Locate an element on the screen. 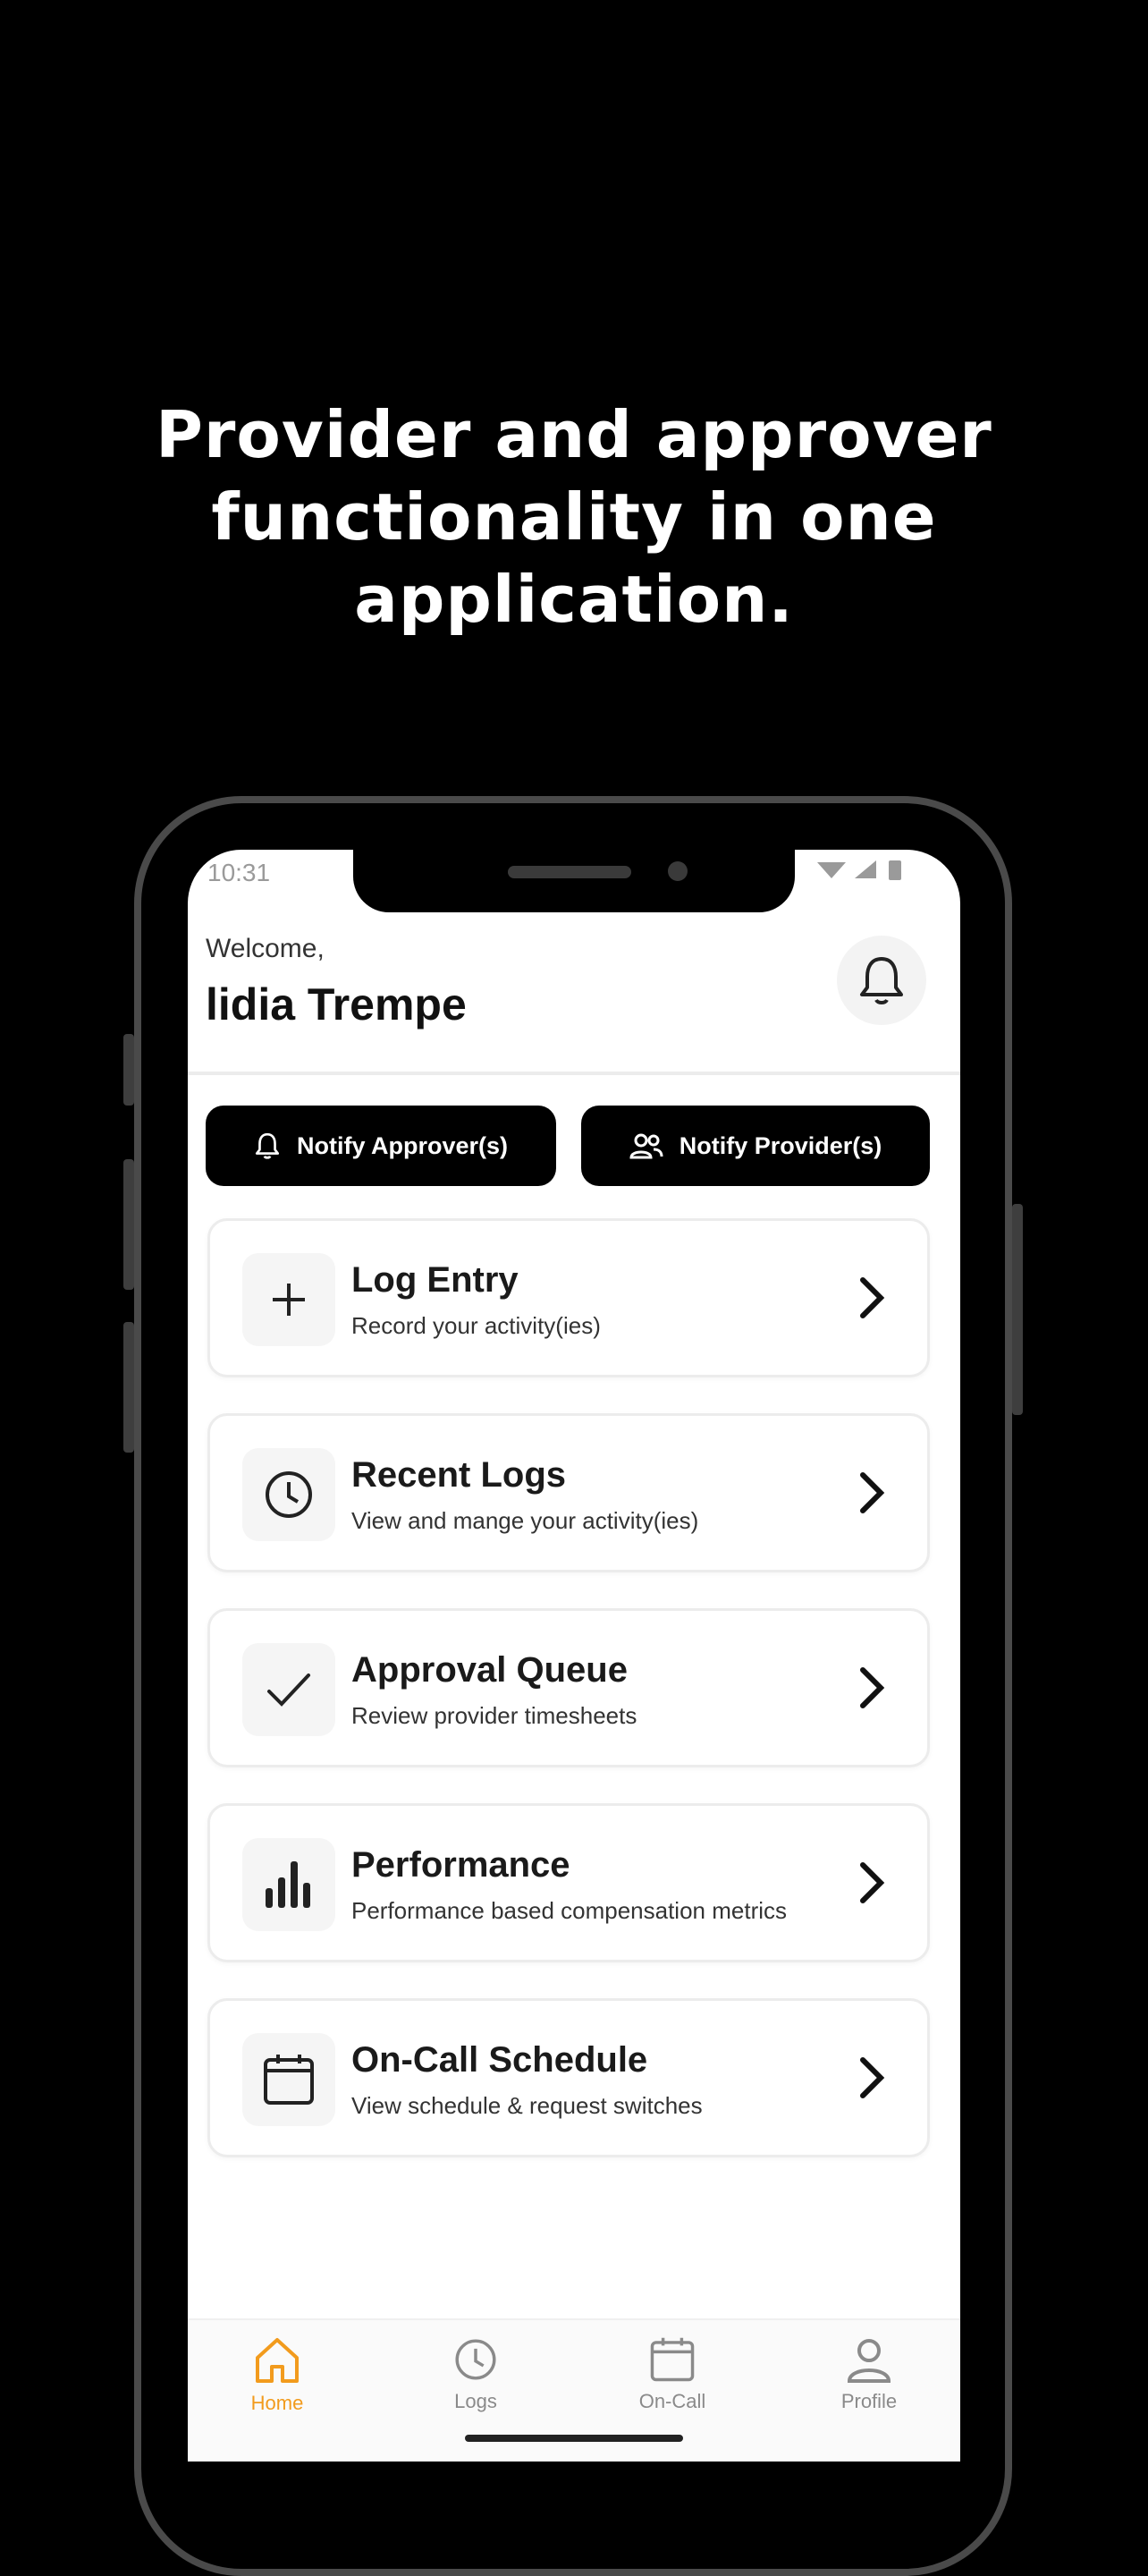 Image resolution: width=1148 pixels, height=2576 pixels. menu-card-title: Approval Queue is located at coordinates (489, 1670).